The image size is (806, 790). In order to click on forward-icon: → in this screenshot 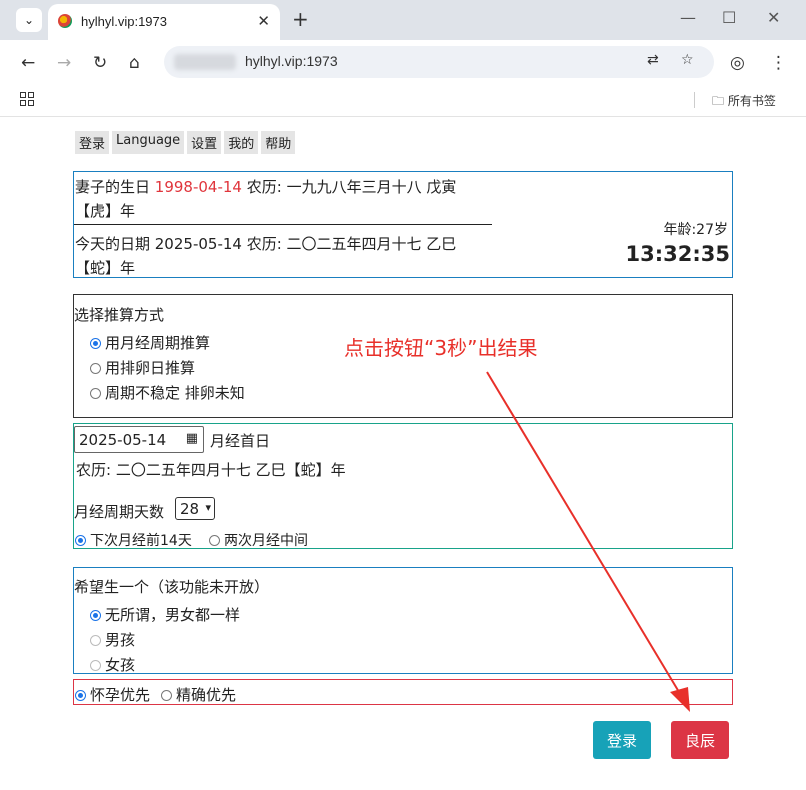, I will do `click(64, 63)`.